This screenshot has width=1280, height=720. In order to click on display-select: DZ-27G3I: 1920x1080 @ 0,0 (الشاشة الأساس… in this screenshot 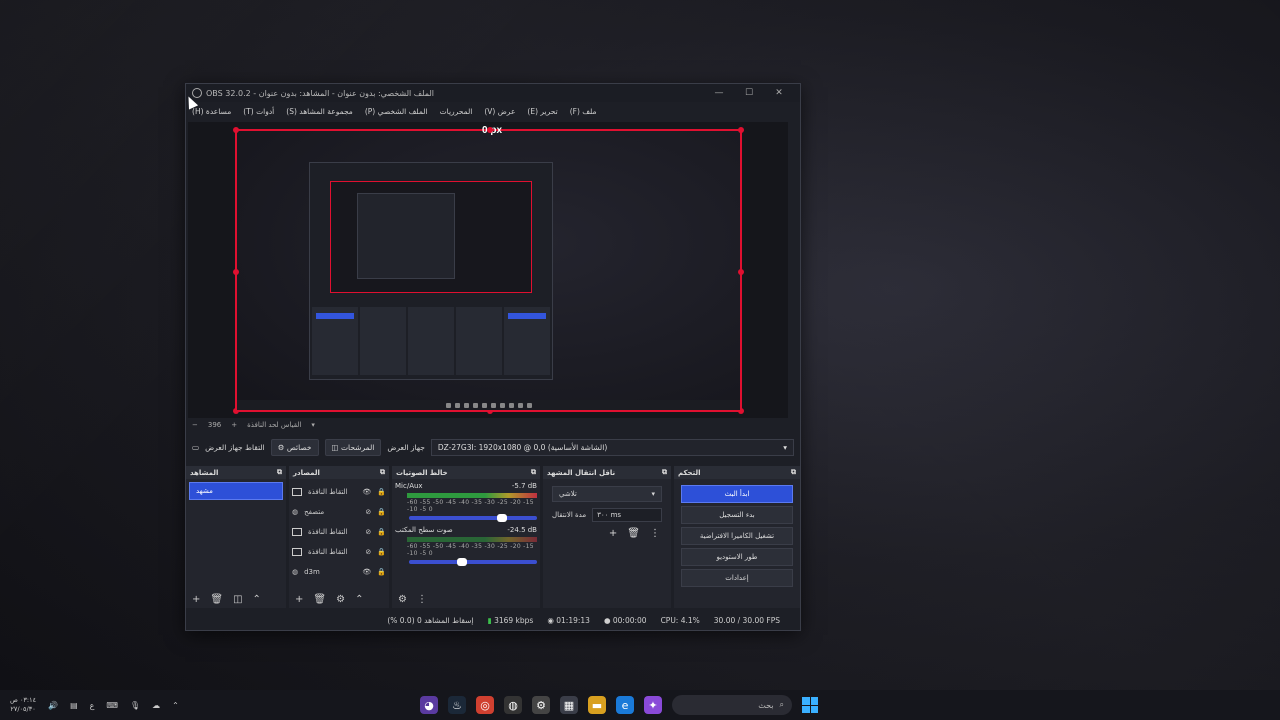, I will do `click(612, 447)`.